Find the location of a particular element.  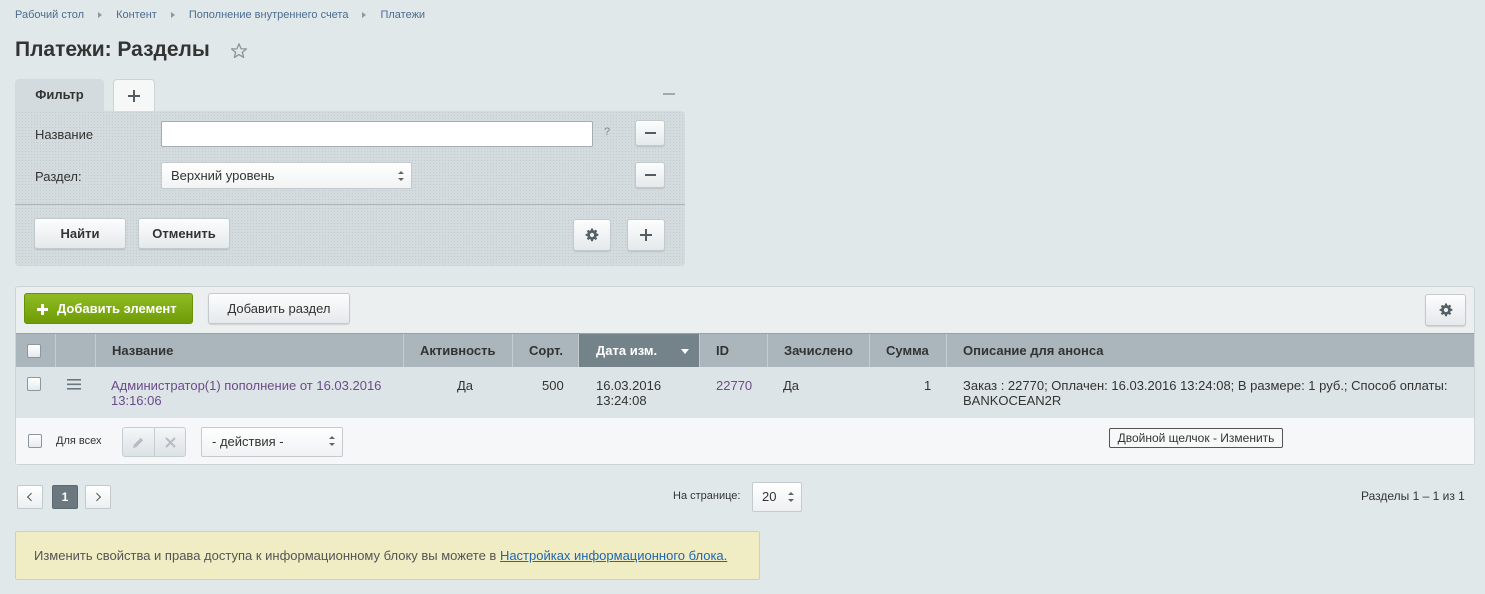

add-section-button: Добавить раздел is located at coordinates (279, 308).